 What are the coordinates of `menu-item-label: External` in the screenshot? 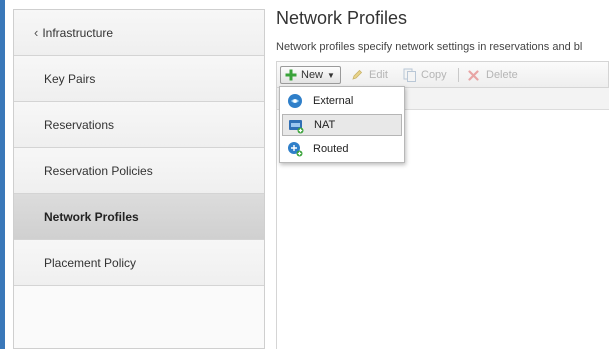 It's located at (333, 101).